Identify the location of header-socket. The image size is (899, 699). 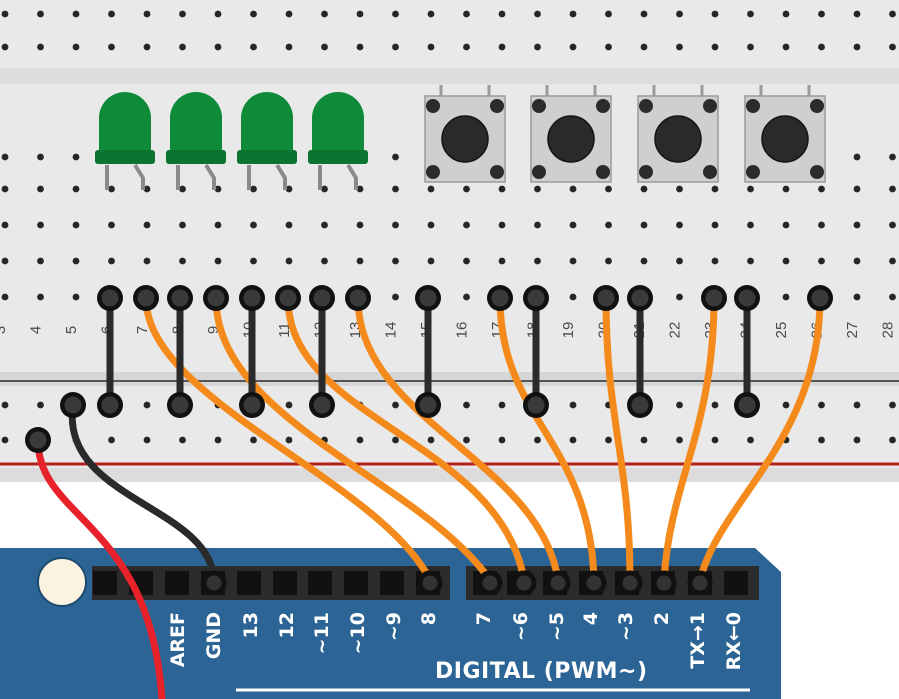
(285, 583).